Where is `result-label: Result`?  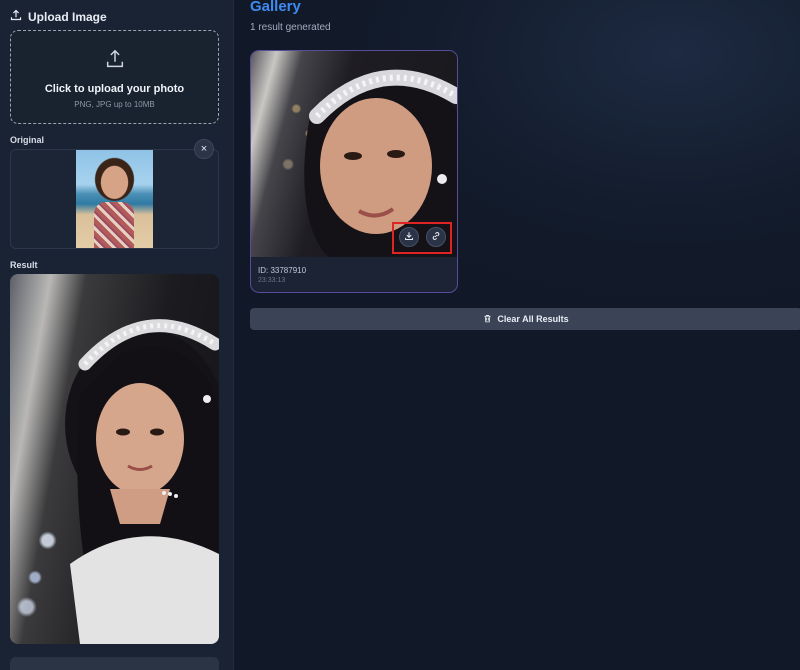 result-label: Result is located at coordinates (24, 265).